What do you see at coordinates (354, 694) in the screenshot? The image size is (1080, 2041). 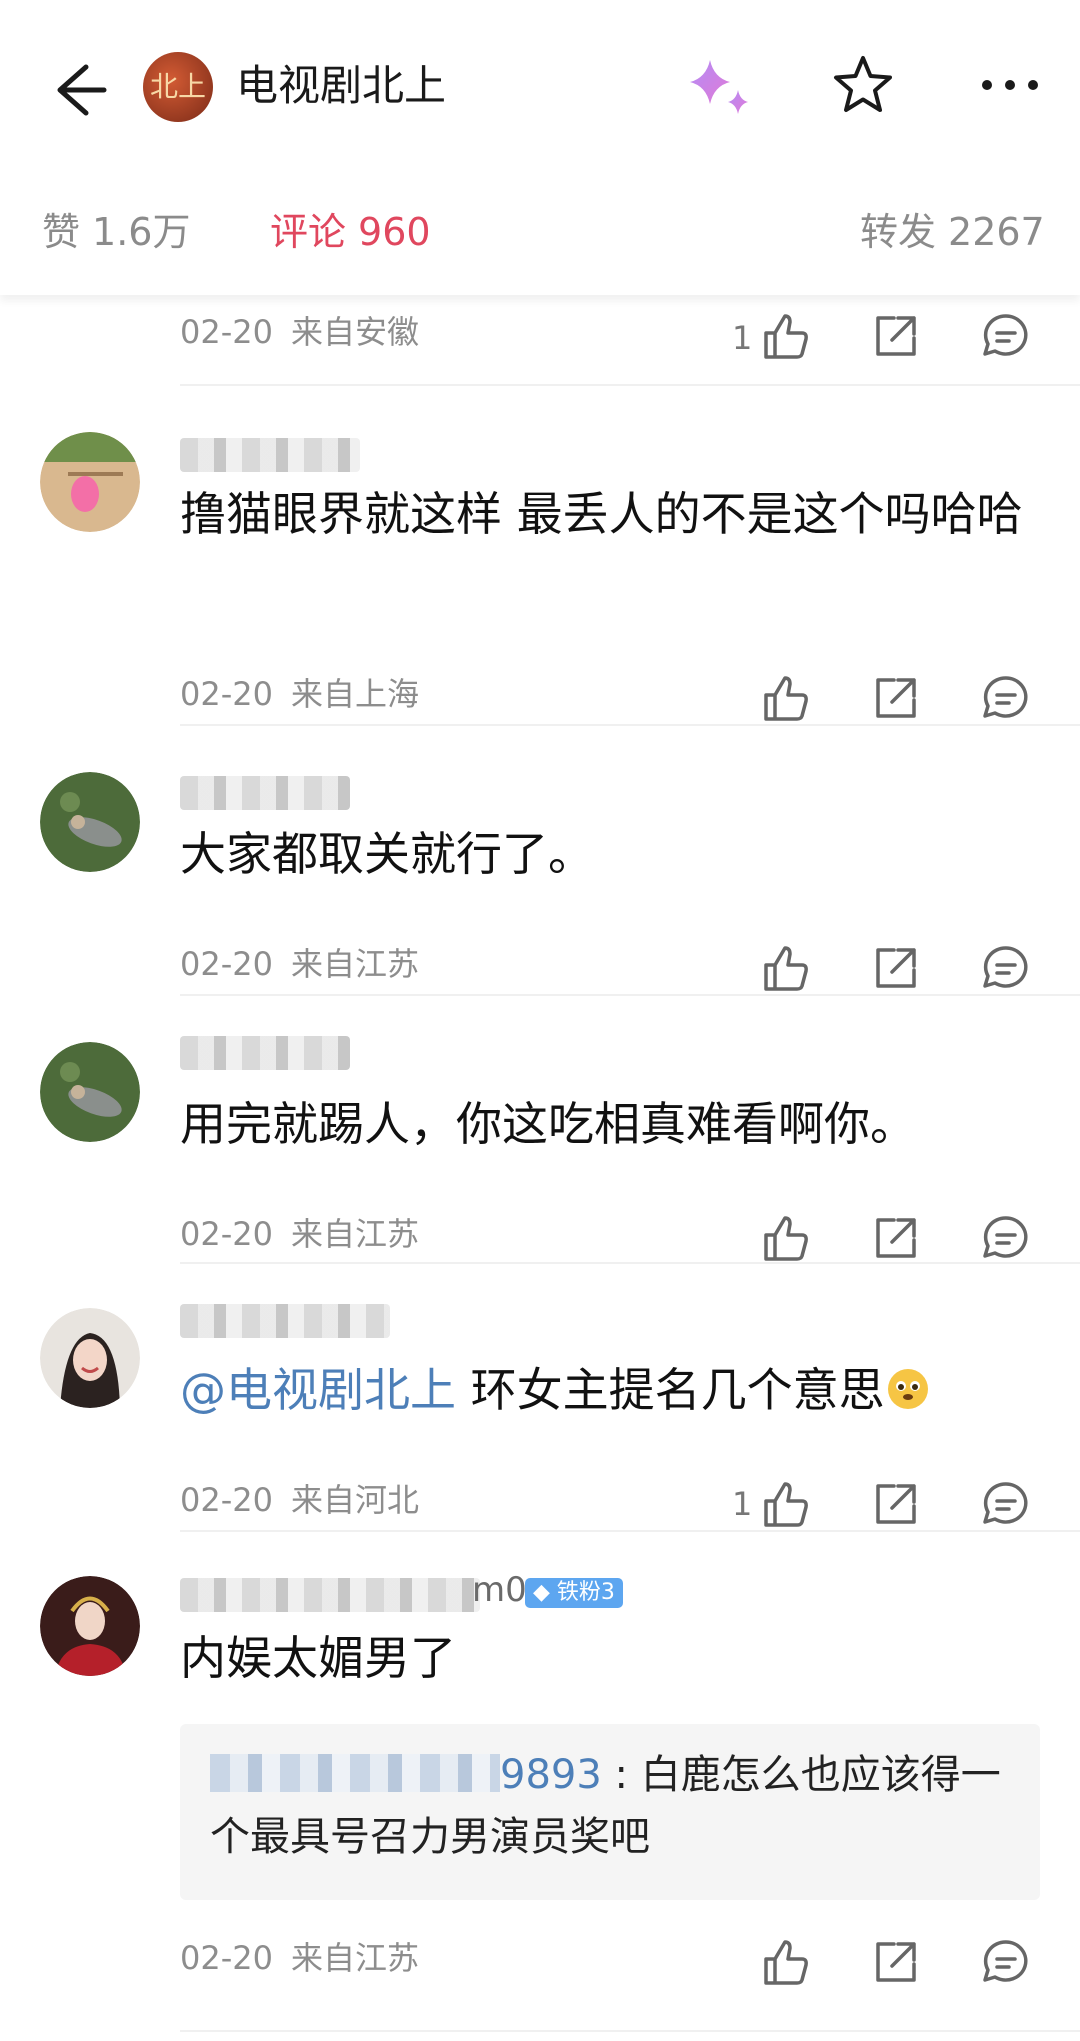 I see `comment-location: 来自上海` at bounding box center [354, 694].